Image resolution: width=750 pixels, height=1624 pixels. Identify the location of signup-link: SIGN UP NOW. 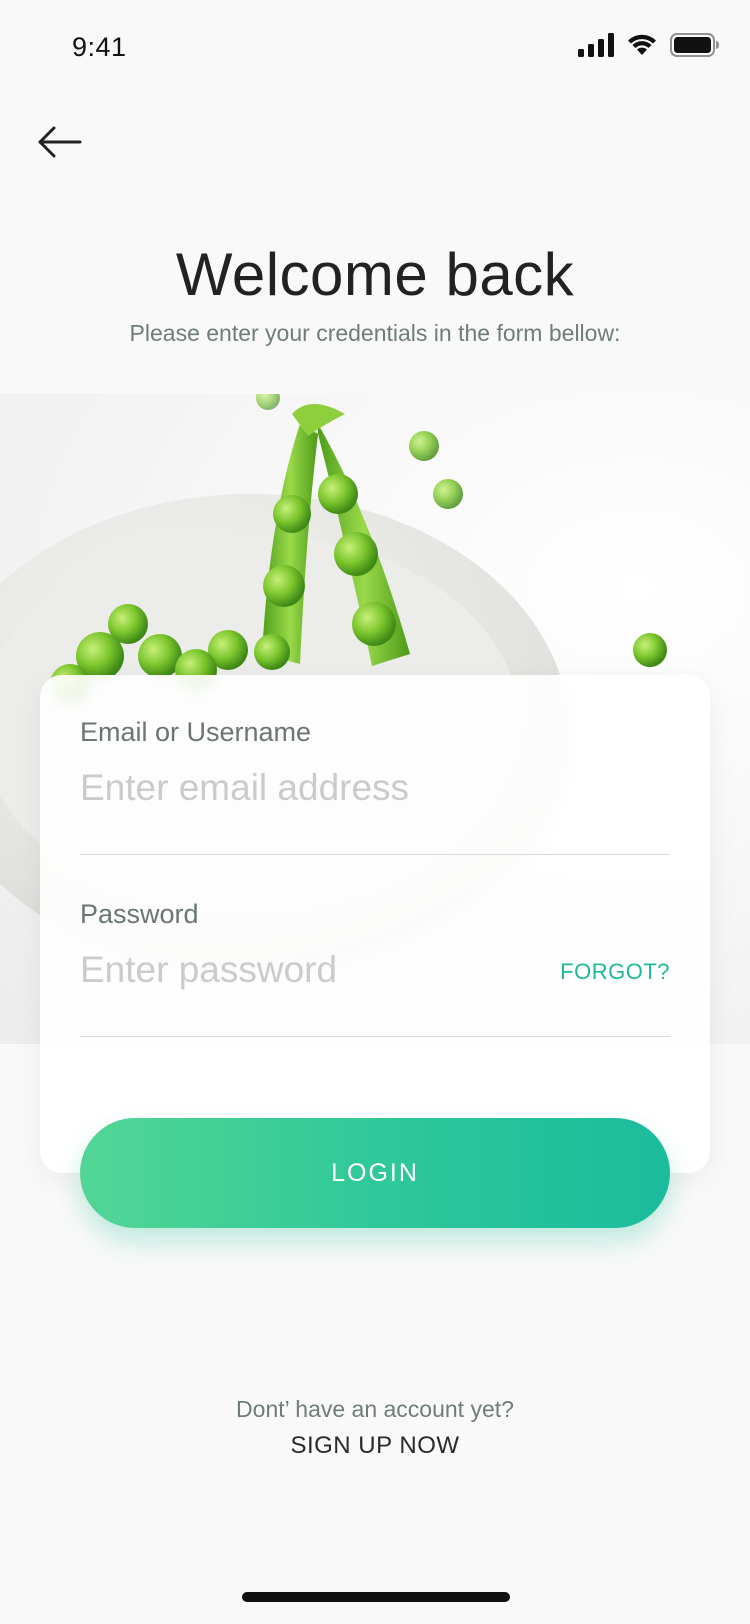
(375, 1446).